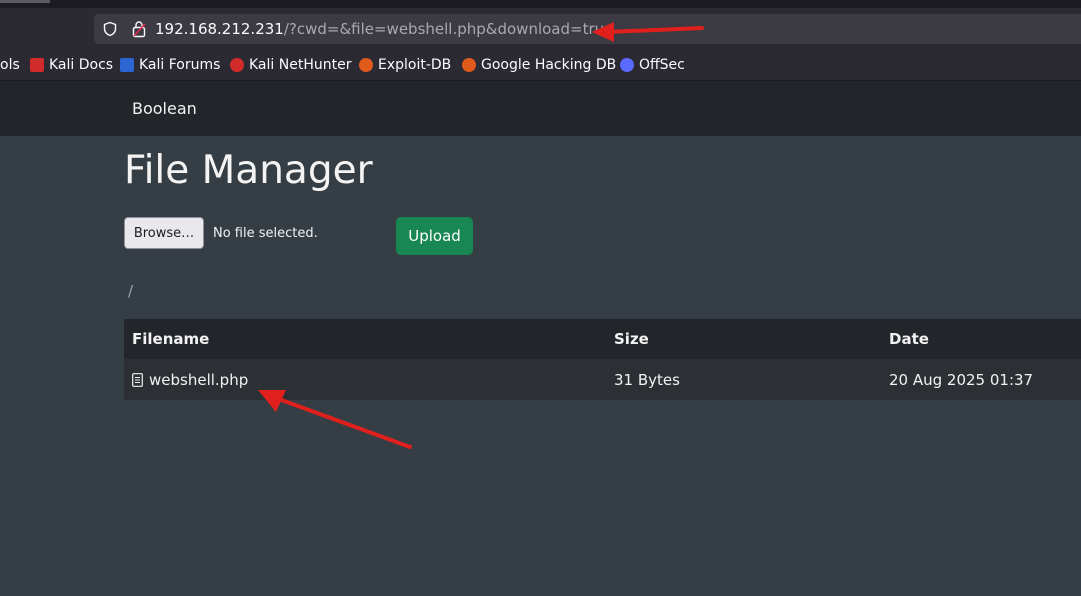 This screenshot has width=1081, height=596. Describe the element at coordinates (139, 29) in the screenshot. I see `lock-icon` at that location.